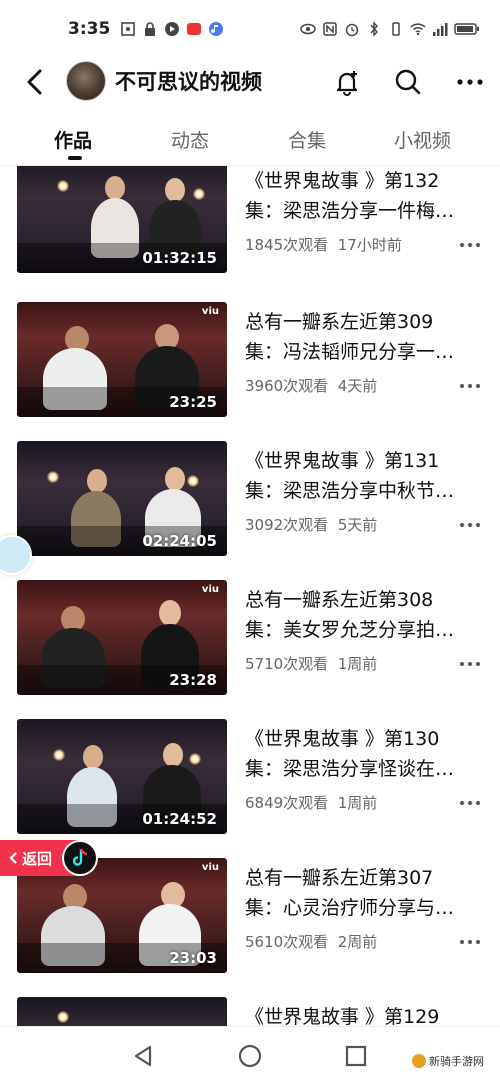 This screenshot has height=1083, width=500. I want to click on view-count: 6849次观看, so click(287, 803).